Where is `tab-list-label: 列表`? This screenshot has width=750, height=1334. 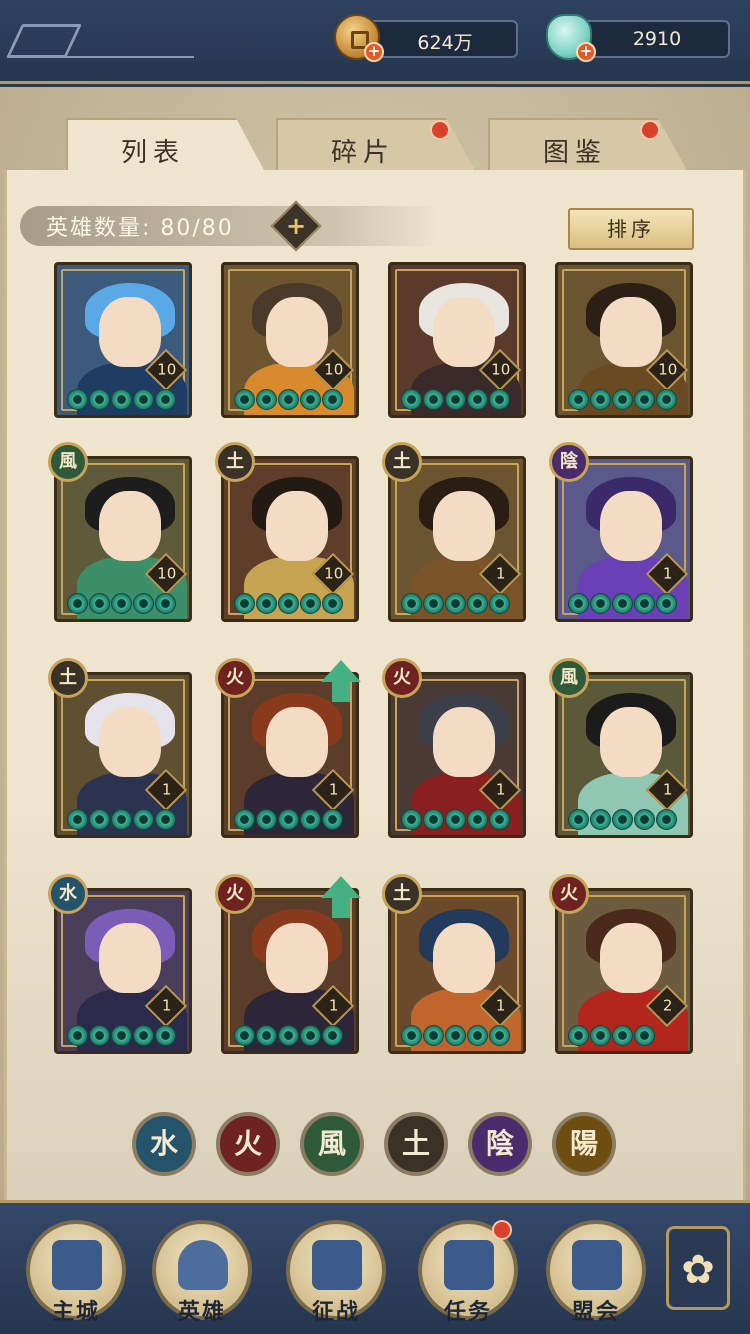 tab-list-label: 列表 is located at coordinates (152, 153).